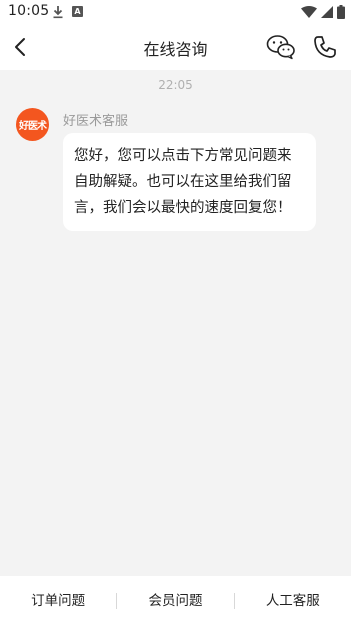 Image resolution: width=351 pixels, height=625 pixels. I want to click on chevron-left-icon, so click(20, 47).